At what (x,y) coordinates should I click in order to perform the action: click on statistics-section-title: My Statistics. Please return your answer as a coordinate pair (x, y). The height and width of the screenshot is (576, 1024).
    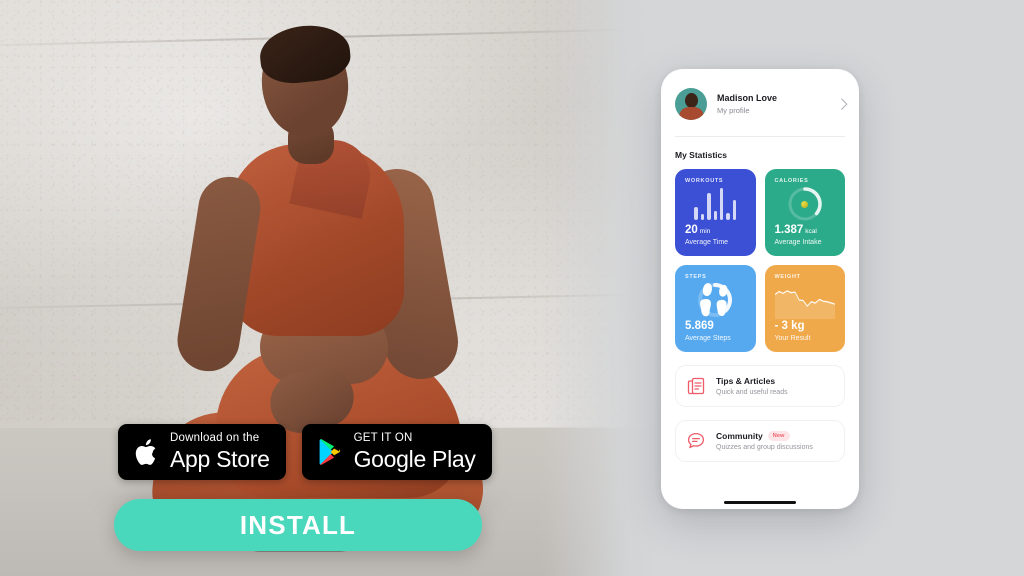
    Looking at the image, I should click on (701, 155).